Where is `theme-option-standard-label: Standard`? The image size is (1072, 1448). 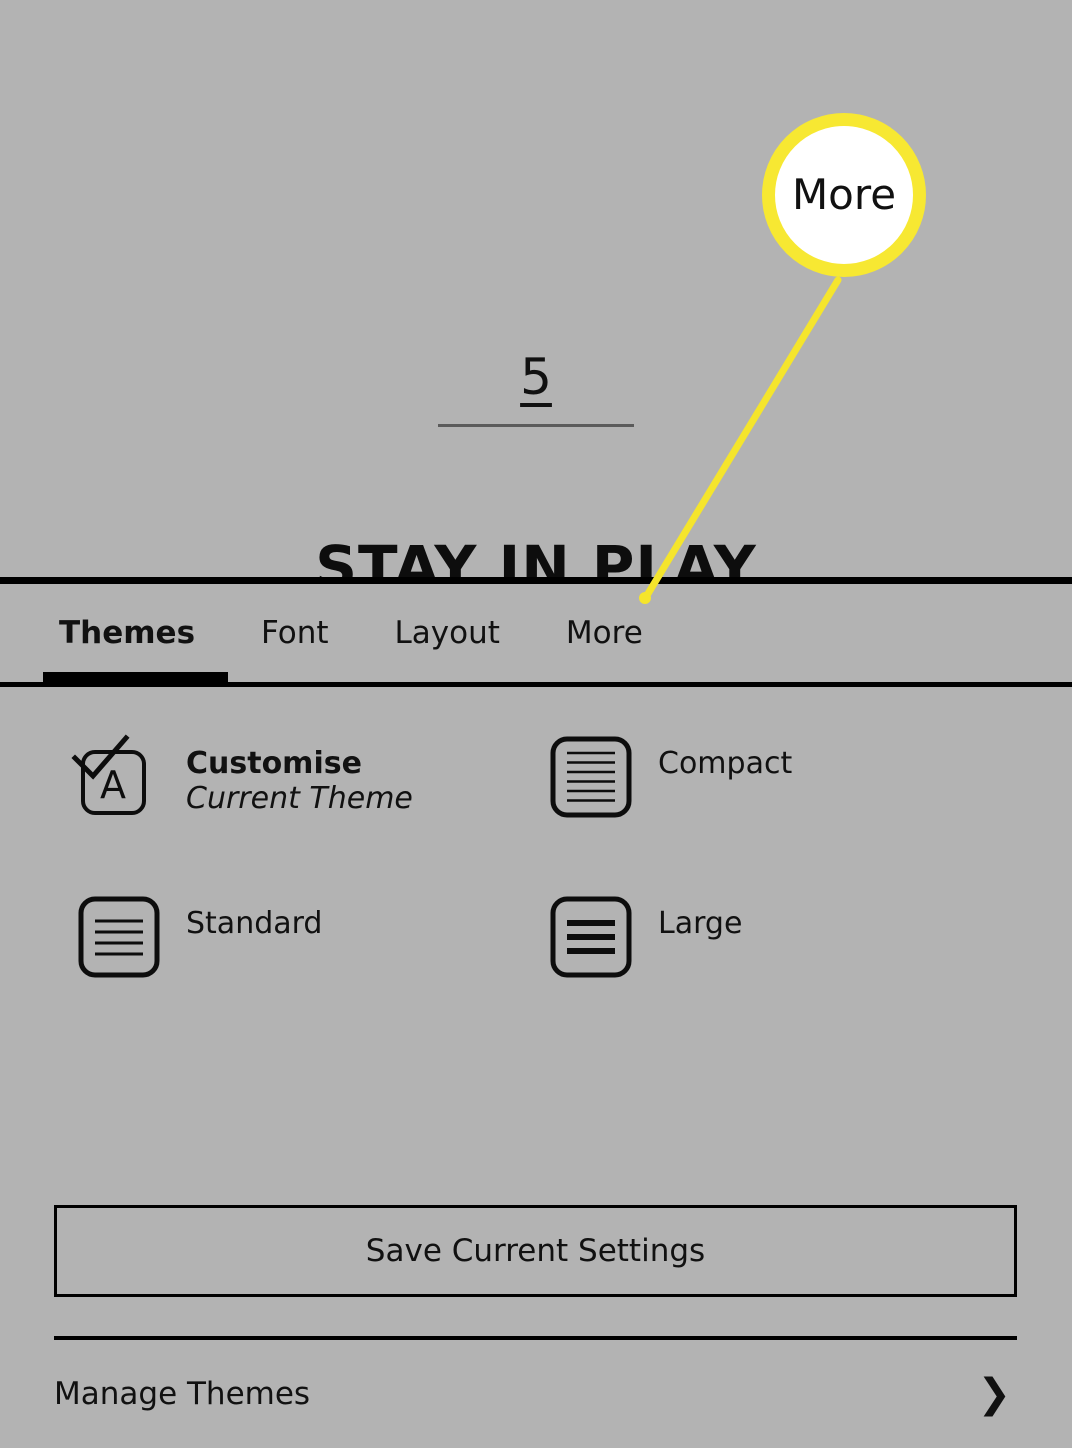 theme-option-standard-label: Standard is located at coordinates (254, 923).